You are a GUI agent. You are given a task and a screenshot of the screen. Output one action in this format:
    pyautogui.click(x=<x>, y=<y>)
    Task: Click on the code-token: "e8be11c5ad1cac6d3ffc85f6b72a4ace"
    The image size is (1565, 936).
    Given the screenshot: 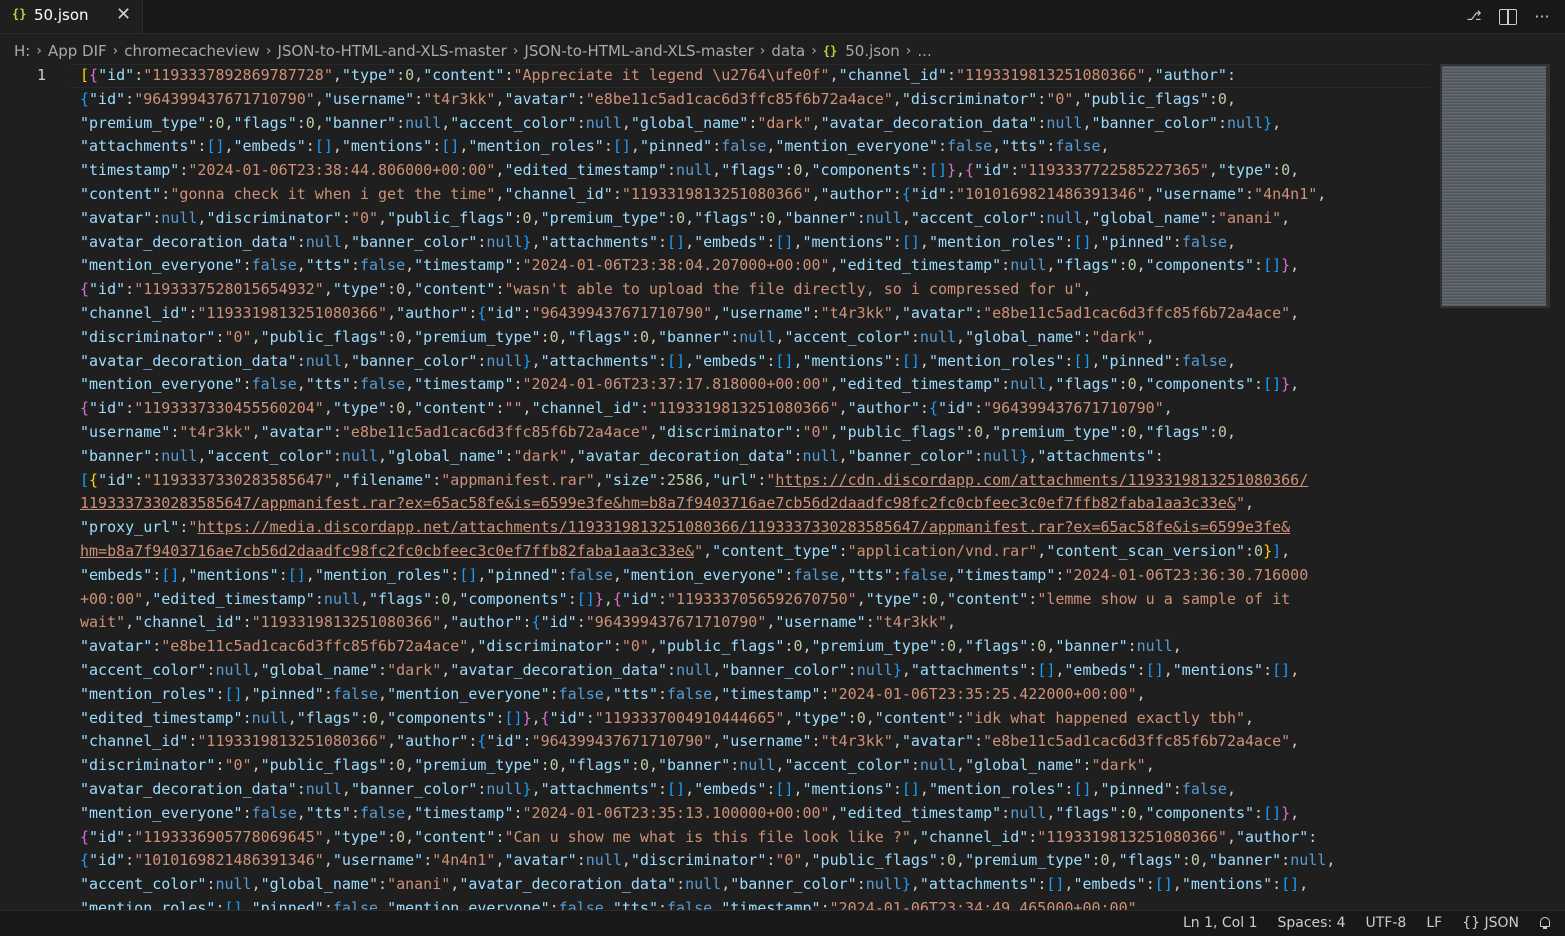 What is the action you would take?
    pyautogui.click(x=315, y=646)
    